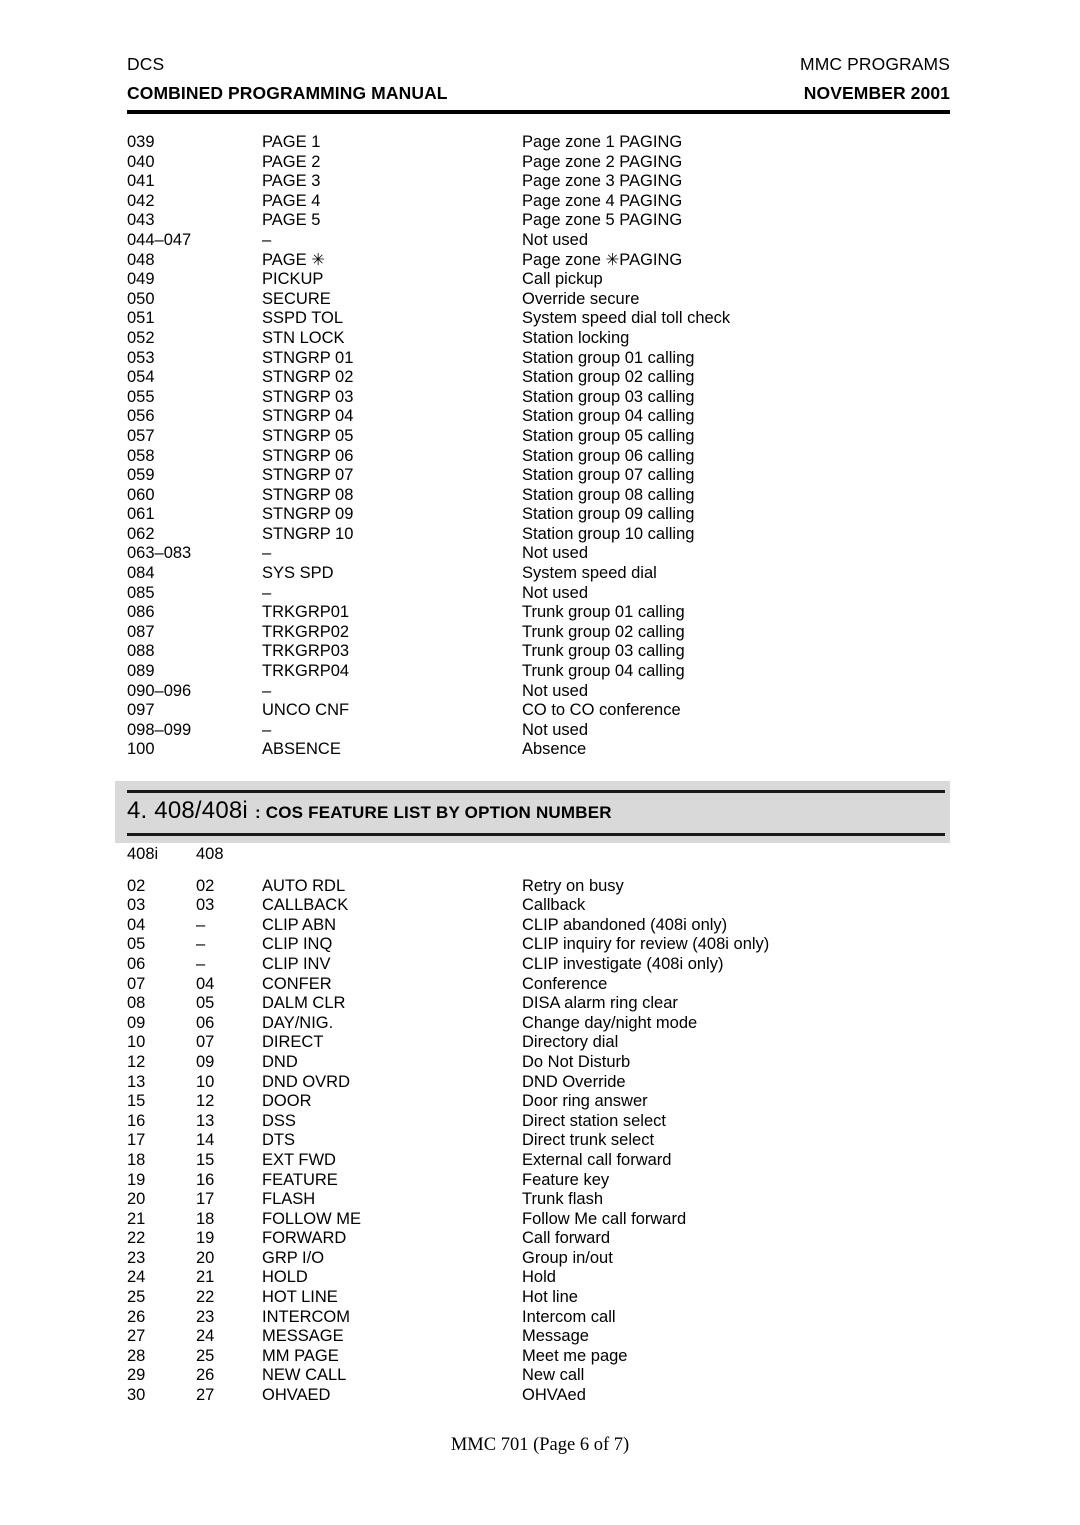 This screenshot has width=1080, height=1525. Describe the element at coordinates (540, 359) in the screenshot. I see `table-row: 053 STNGRP 01 Station group 01 calling` at that location.